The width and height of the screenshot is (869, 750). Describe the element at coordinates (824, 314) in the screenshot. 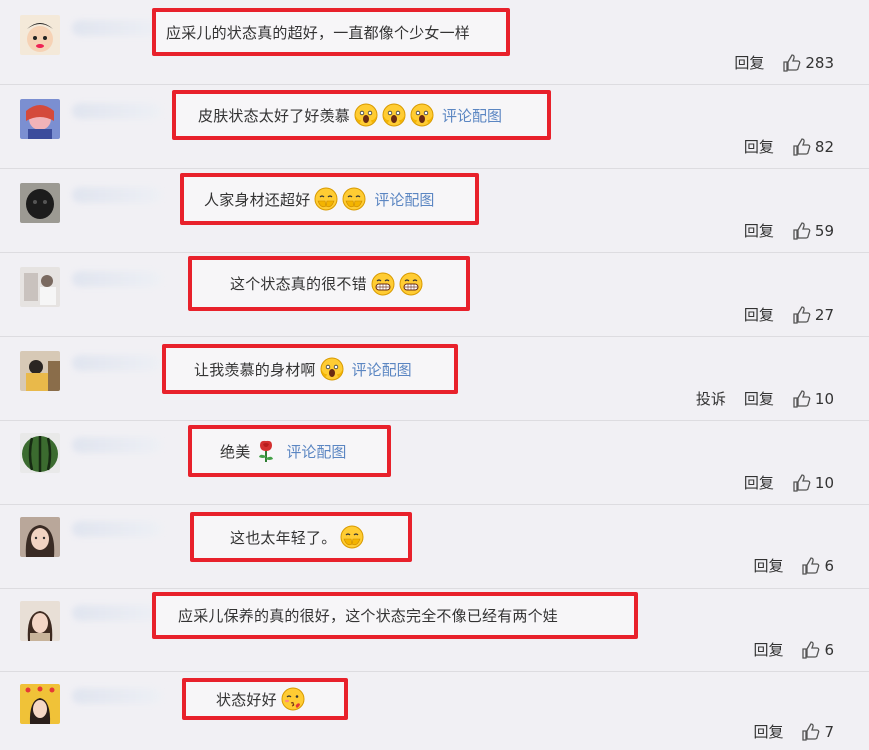

I see `like-count: 27` at that location.